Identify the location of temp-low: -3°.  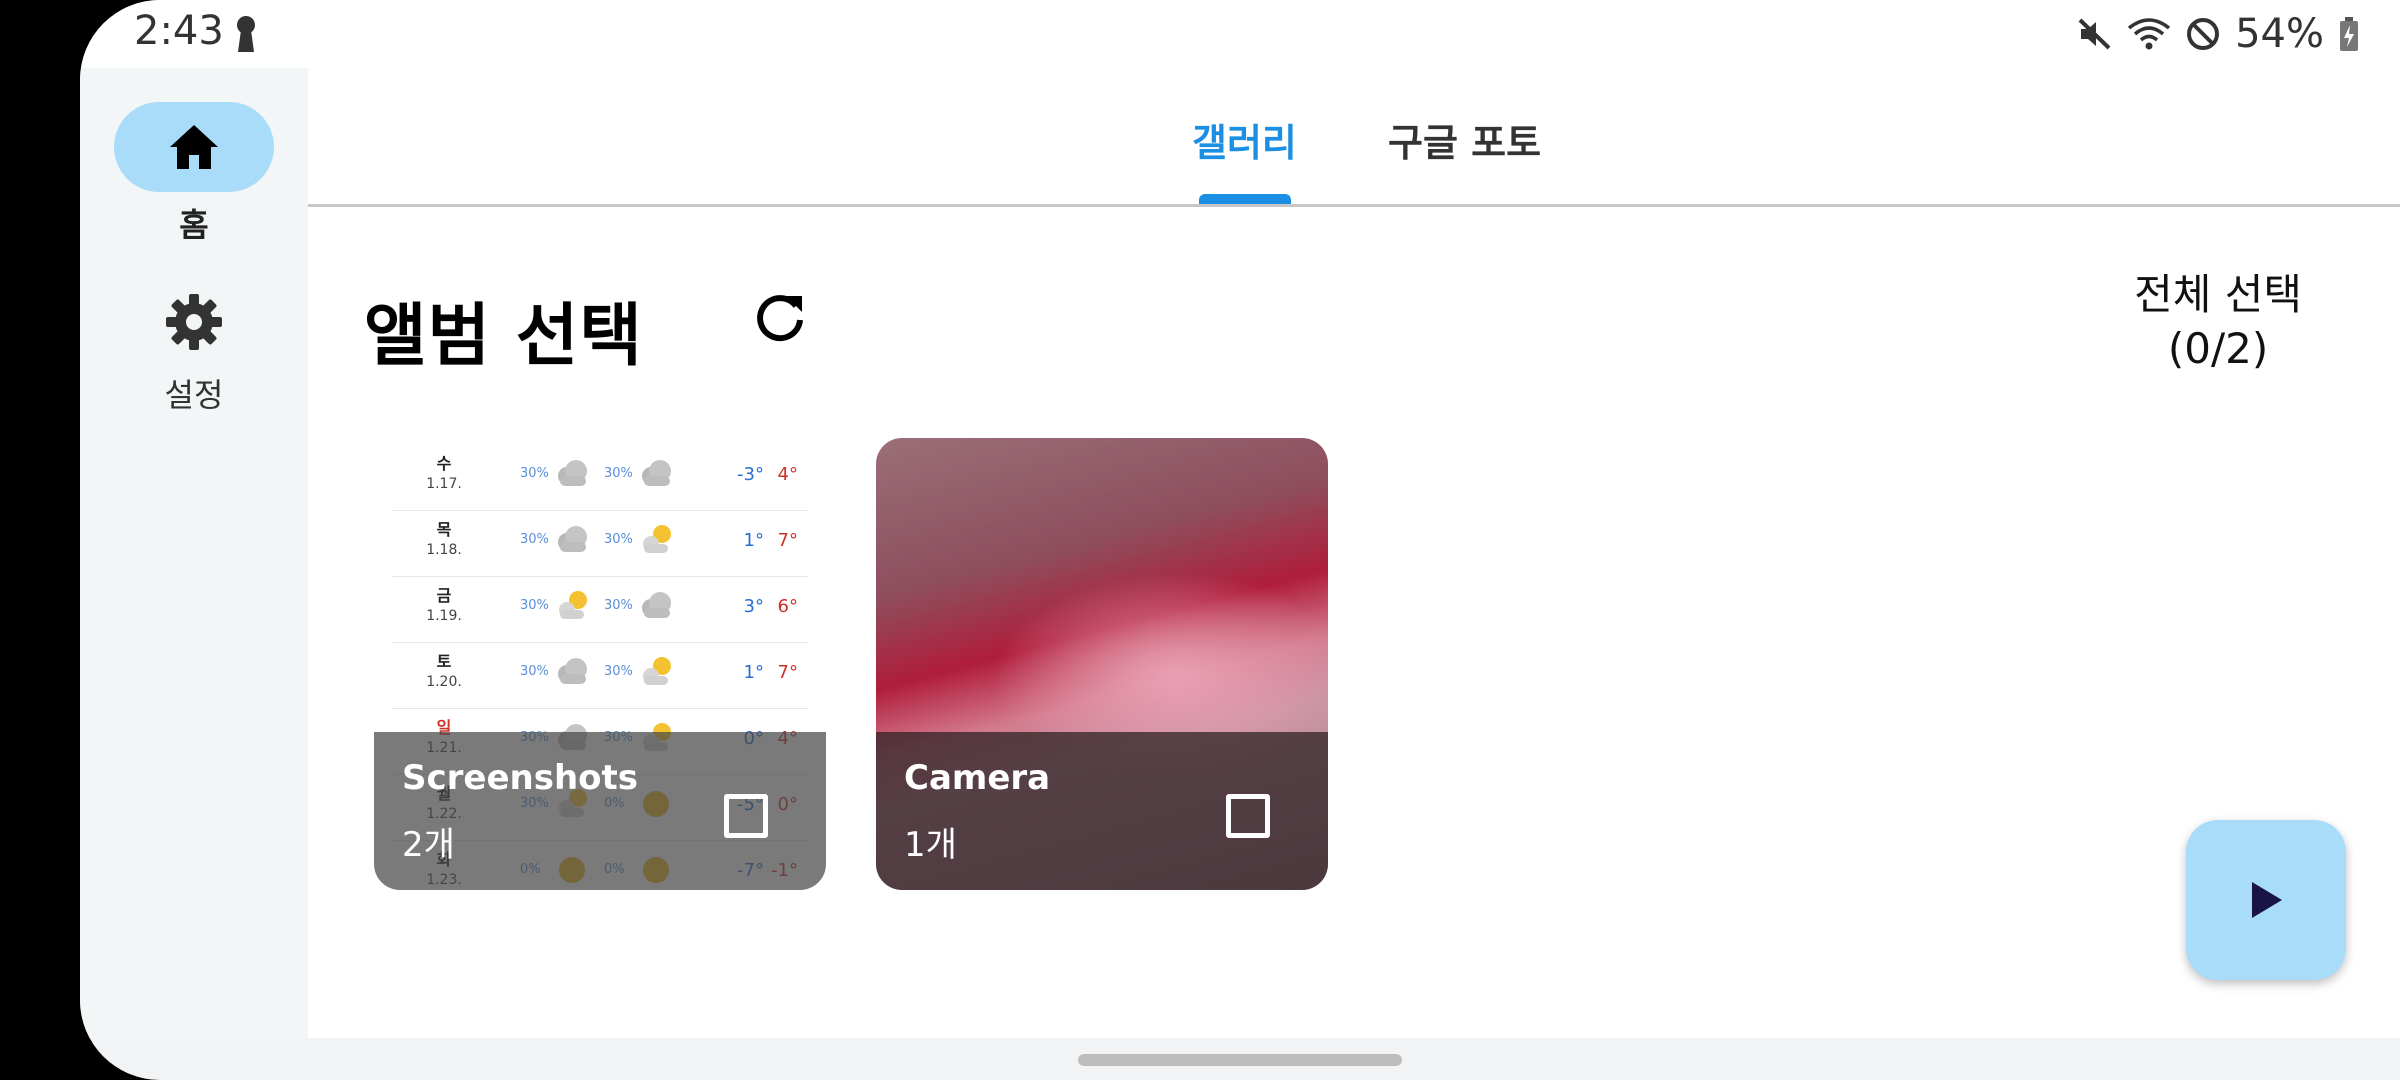
(750, 474).